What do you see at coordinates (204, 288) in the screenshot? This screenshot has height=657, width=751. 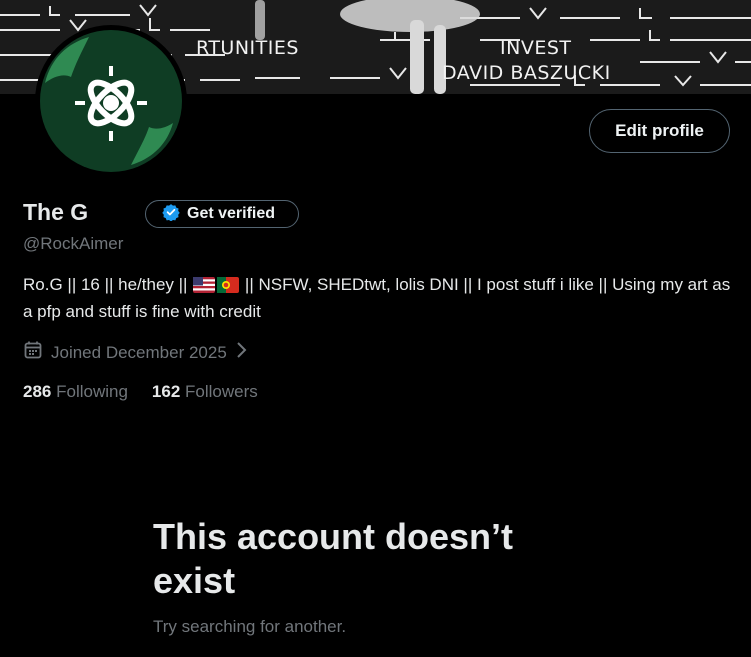 I see `us-flag-icon` at bounding box center [204, 288].